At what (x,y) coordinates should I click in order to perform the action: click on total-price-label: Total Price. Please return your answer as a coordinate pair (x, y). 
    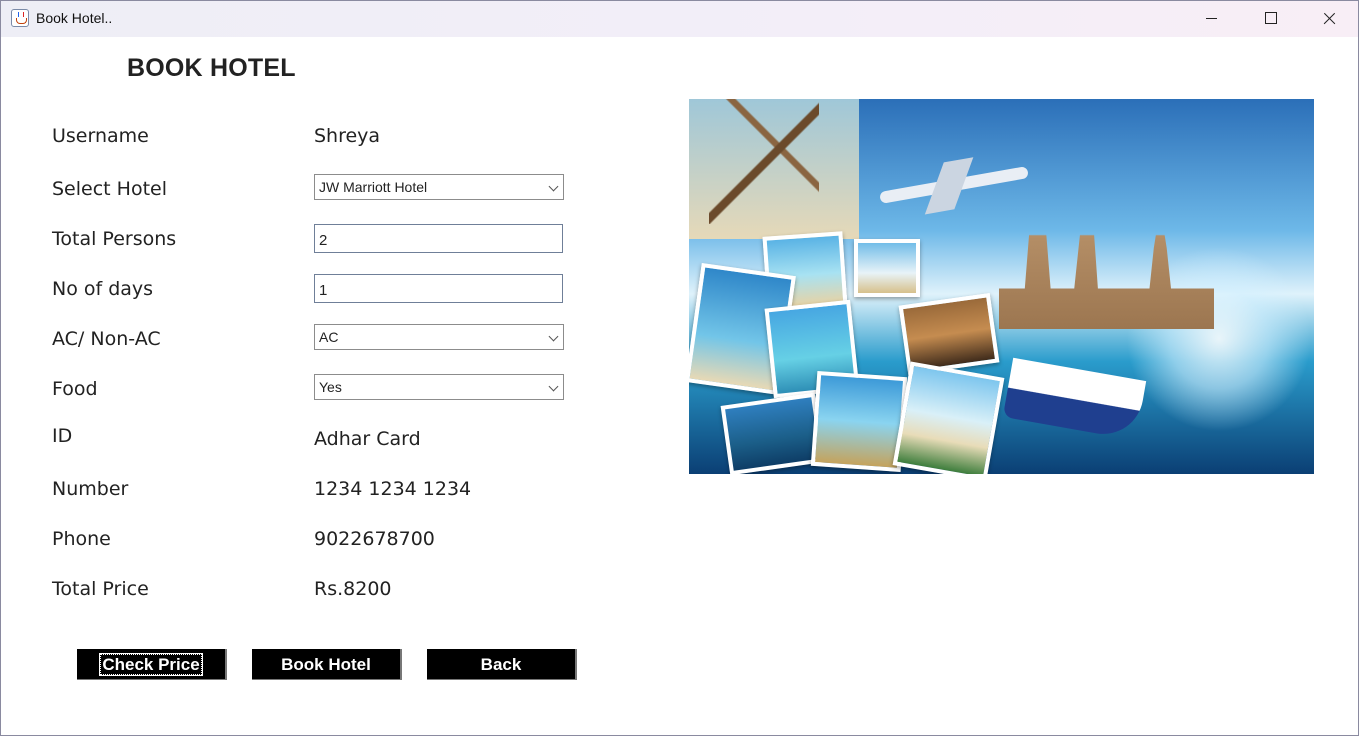
    Looking at the image, I should click on (100, 589).